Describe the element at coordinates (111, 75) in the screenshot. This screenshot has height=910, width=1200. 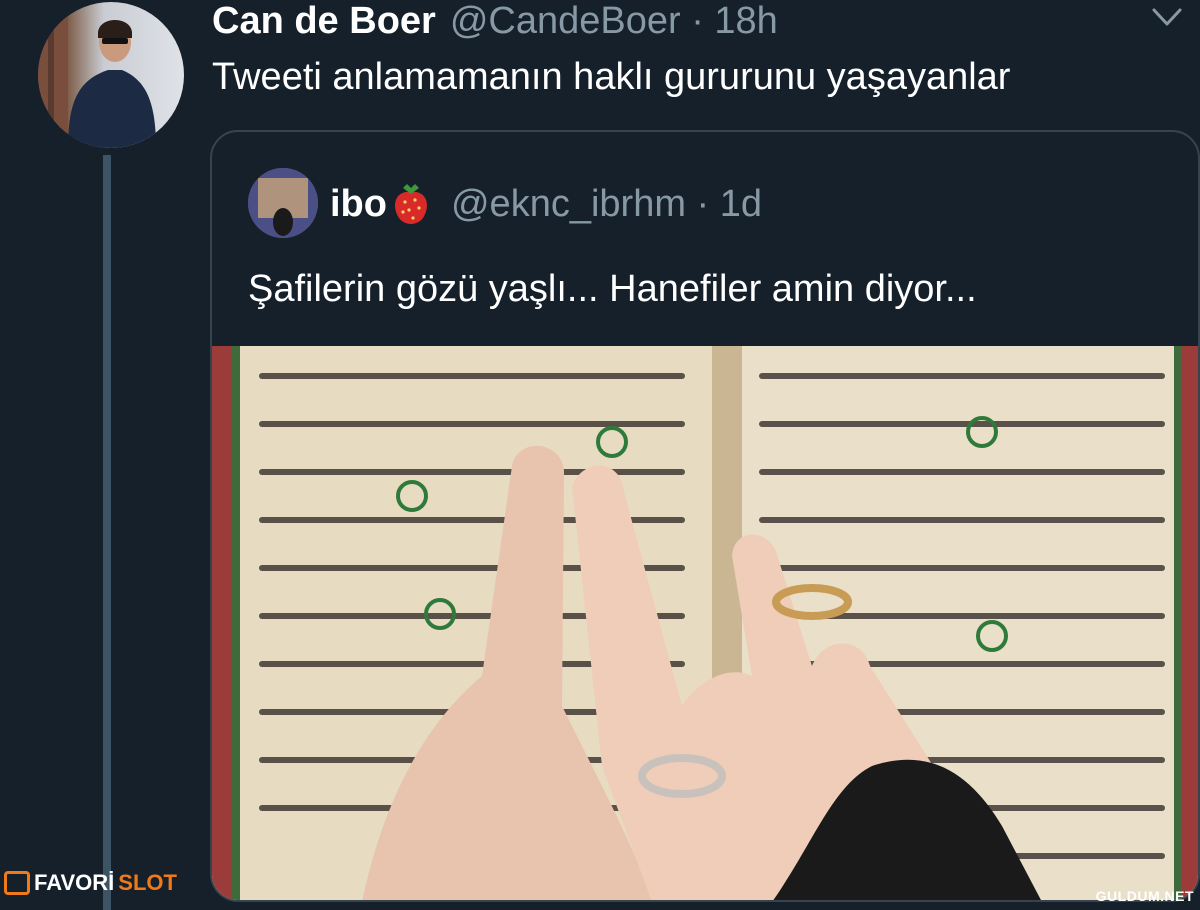
I see `author-avatar` at that location.